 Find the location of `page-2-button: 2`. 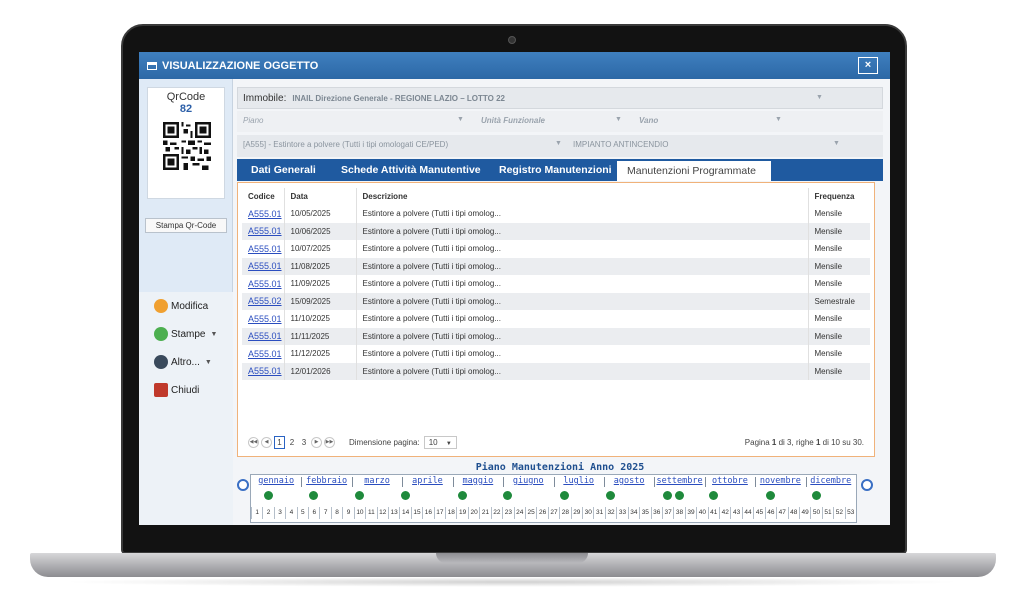

page-2-button: 2 is located at coordinates (292, 442).